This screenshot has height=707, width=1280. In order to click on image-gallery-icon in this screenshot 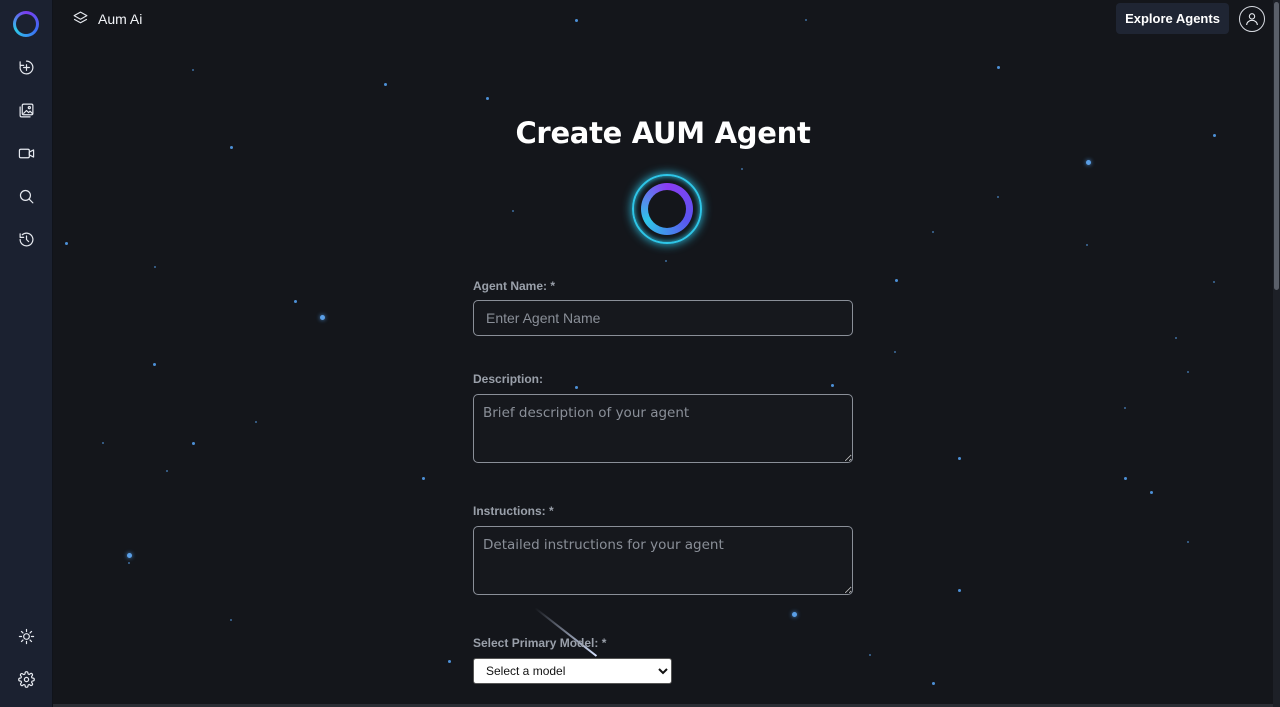, I will do `click(26, 110)`.